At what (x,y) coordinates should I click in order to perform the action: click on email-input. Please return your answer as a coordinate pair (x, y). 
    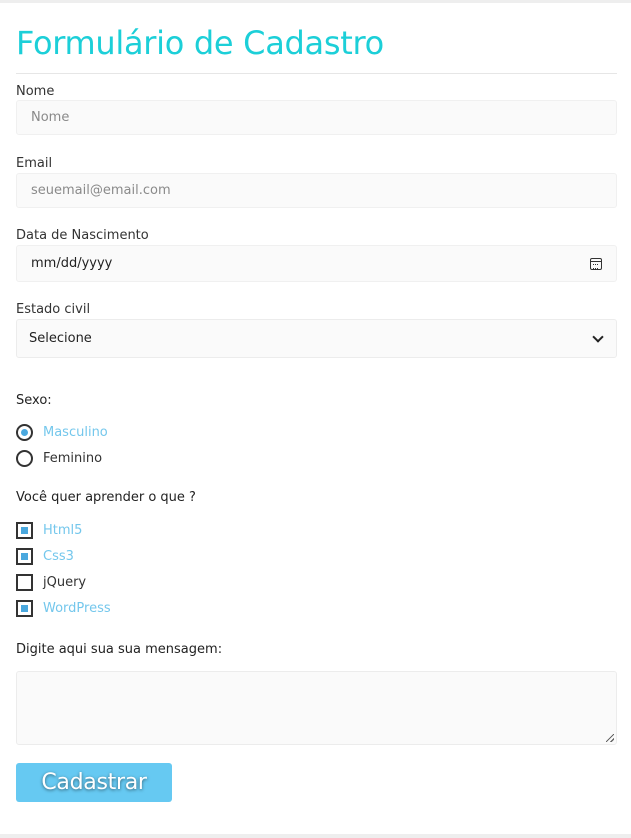
    Looking at the image, I should click on (316, 190).